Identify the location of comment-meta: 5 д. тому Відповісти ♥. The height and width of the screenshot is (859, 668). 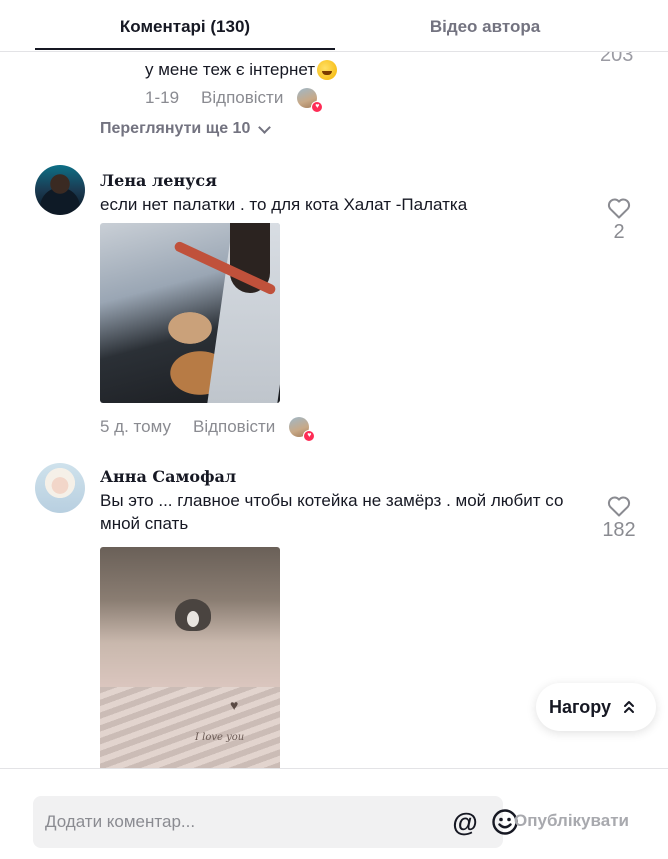
(208, 429).